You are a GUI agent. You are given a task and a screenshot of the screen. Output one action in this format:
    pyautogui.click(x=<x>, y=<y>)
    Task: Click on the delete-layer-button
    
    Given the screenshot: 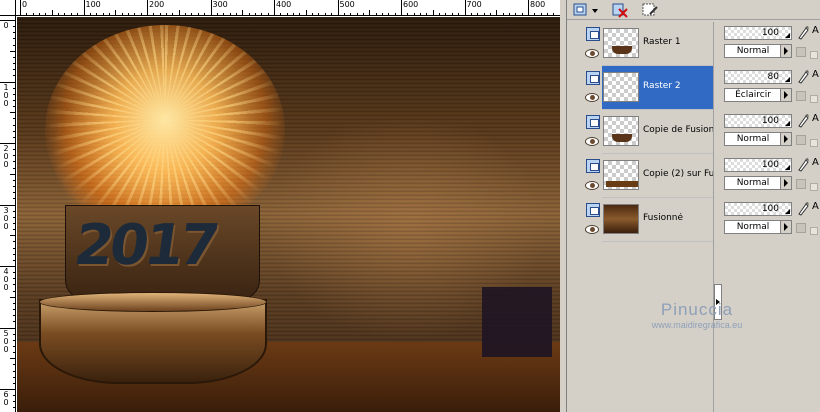 What is the action you would take?
    pyautogui.click(x=619, y=9)
    